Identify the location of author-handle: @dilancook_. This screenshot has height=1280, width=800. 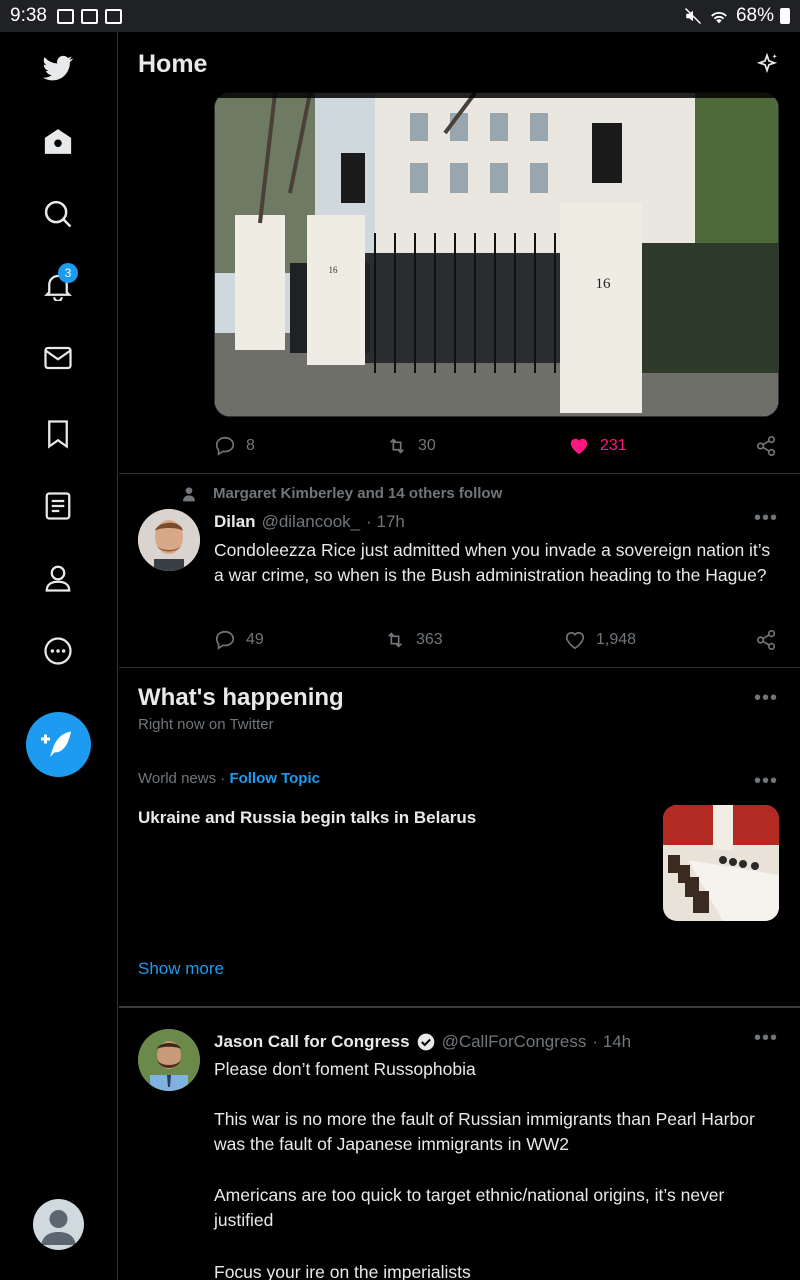
(311, 522).